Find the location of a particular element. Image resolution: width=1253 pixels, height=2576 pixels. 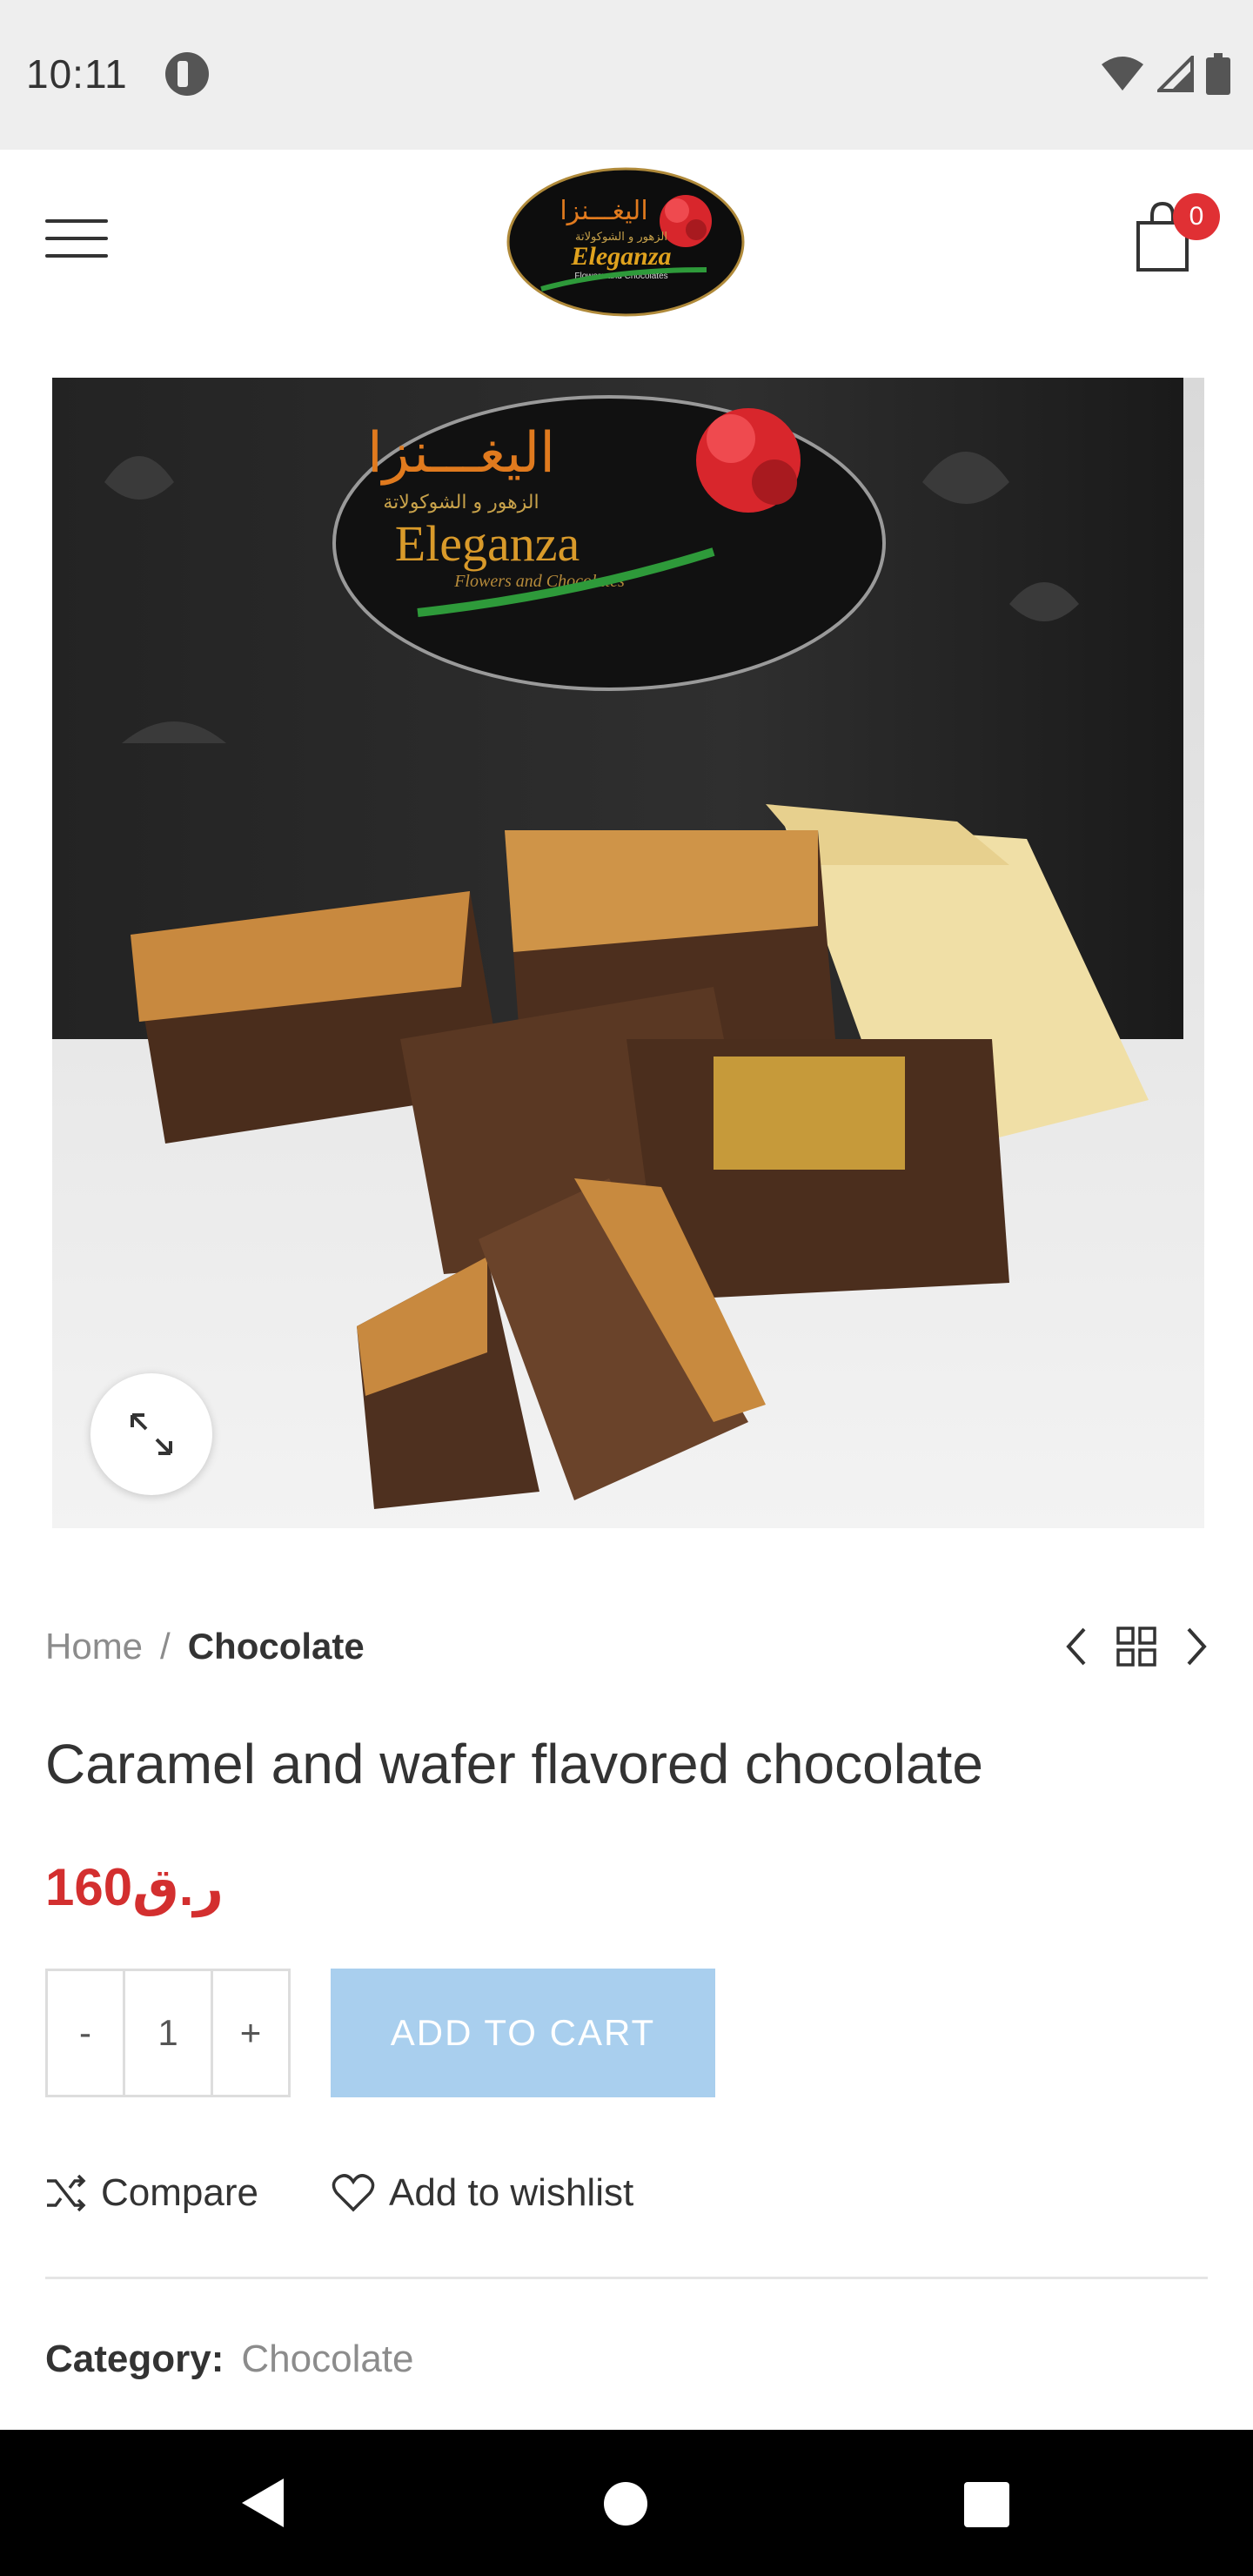

status-icons is located at coordinates (1165, 74).